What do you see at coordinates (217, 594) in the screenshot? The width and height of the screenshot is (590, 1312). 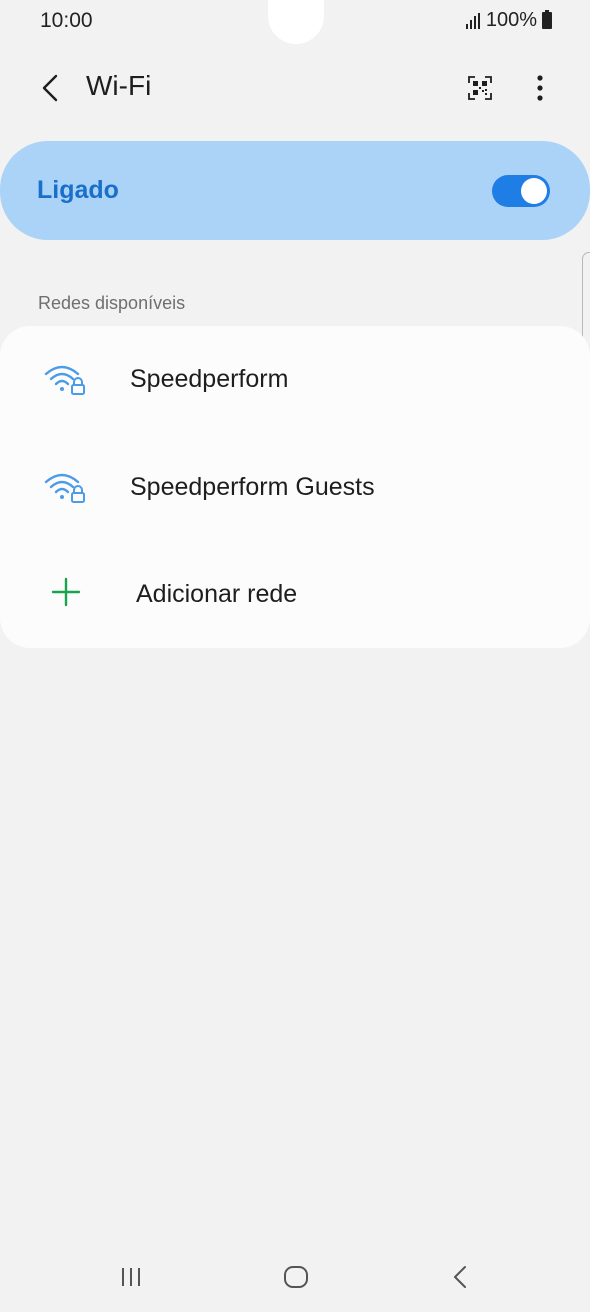 I see `add-network-label: Adicionar rede` at bounding box center [217, 594].